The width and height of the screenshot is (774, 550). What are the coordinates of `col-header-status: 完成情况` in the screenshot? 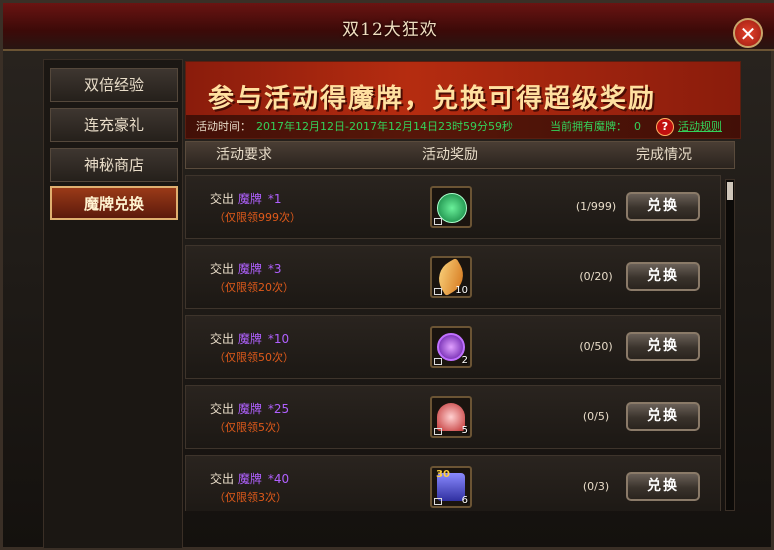 It's located at (664, 155).